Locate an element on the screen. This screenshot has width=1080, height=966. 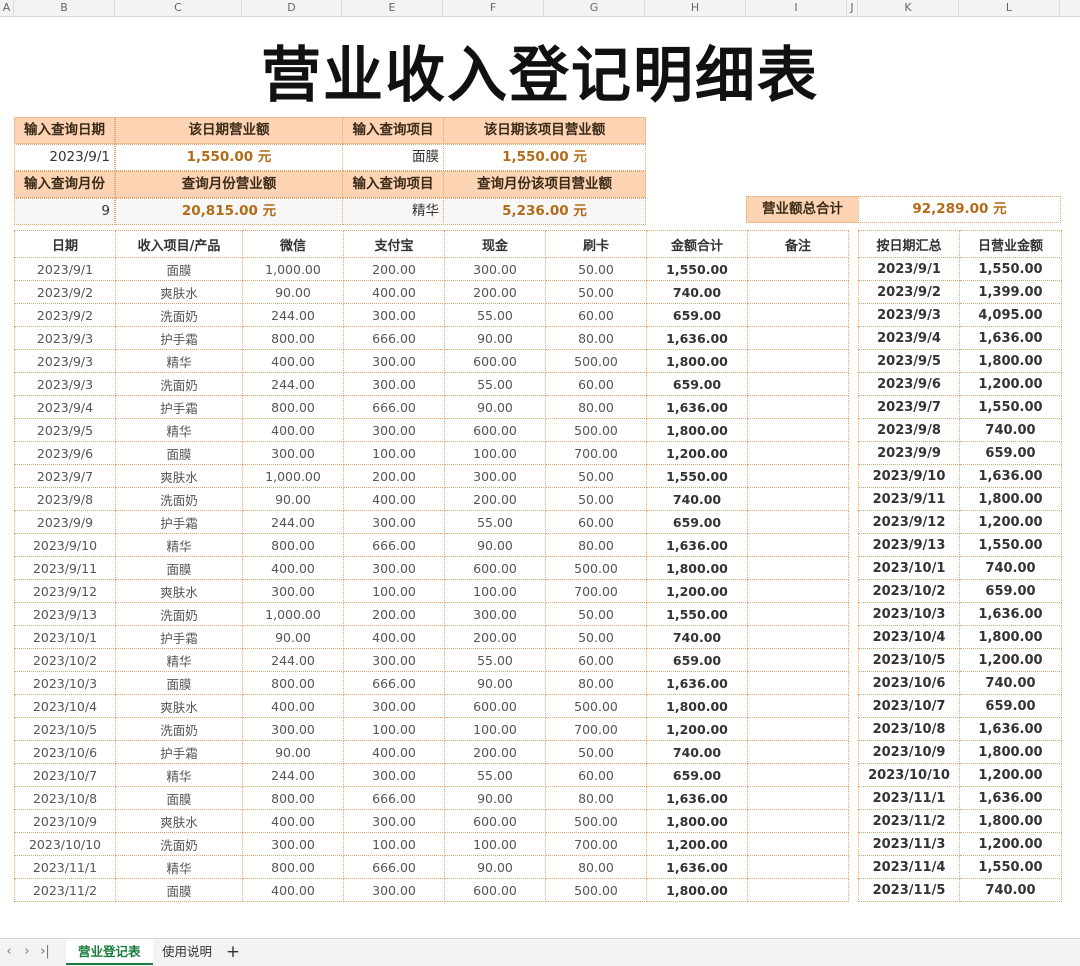
header-wechat: 微信 is located at coordinates (293, 244).